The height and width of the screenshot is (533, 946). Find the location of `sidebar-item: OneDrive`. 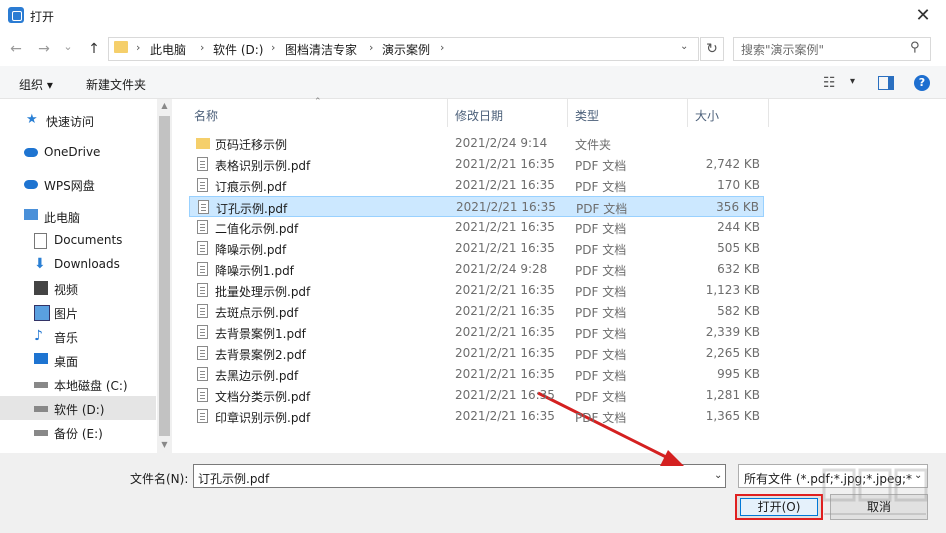

sidebar-item: OneDrive is located at coordinates (78, 152).